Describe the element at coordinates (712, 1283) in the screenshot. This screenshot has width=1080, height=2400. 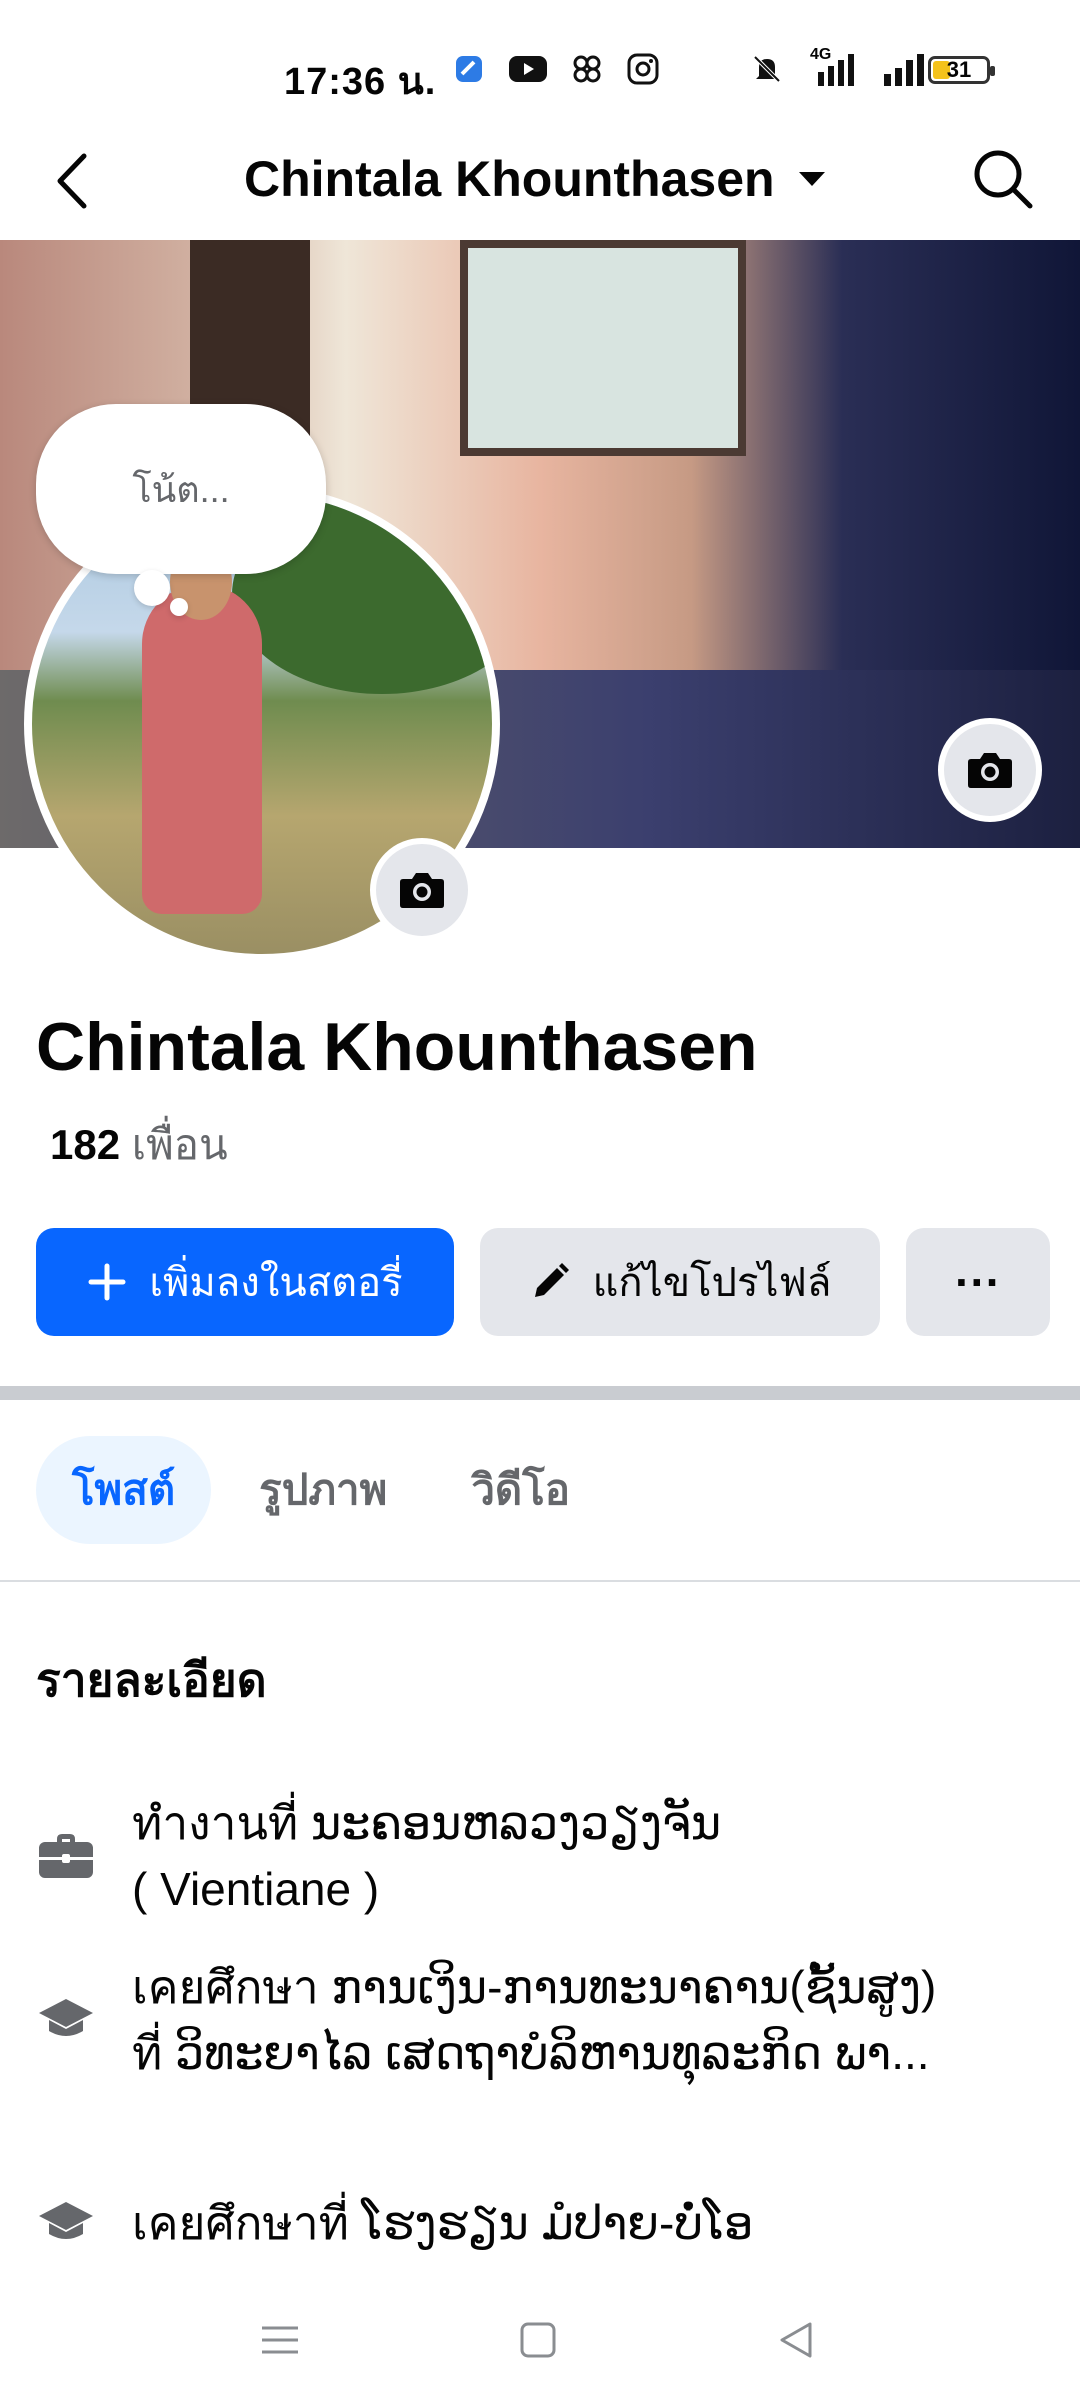
I see `edit-profile-label: แก้ไขโปรไฟล์` at that location.